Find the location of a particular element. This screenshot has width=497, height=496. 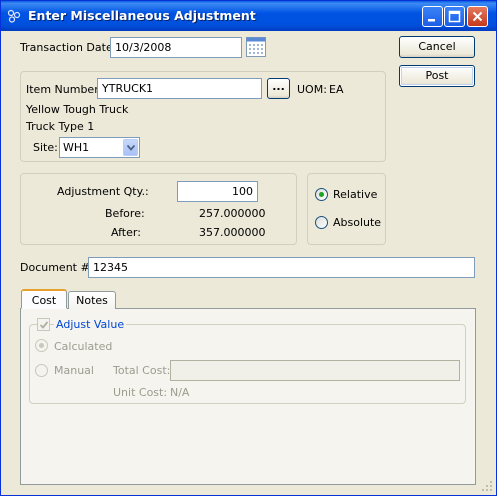

document-number-field: 12345 is located at coordinates (281, 267).